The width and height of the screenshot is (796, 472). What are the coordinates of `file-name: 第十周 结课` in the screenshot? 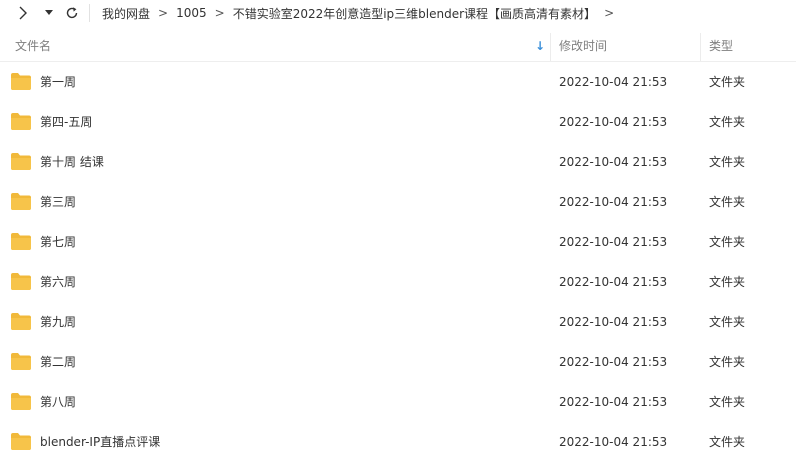 It's located at (72, 162).